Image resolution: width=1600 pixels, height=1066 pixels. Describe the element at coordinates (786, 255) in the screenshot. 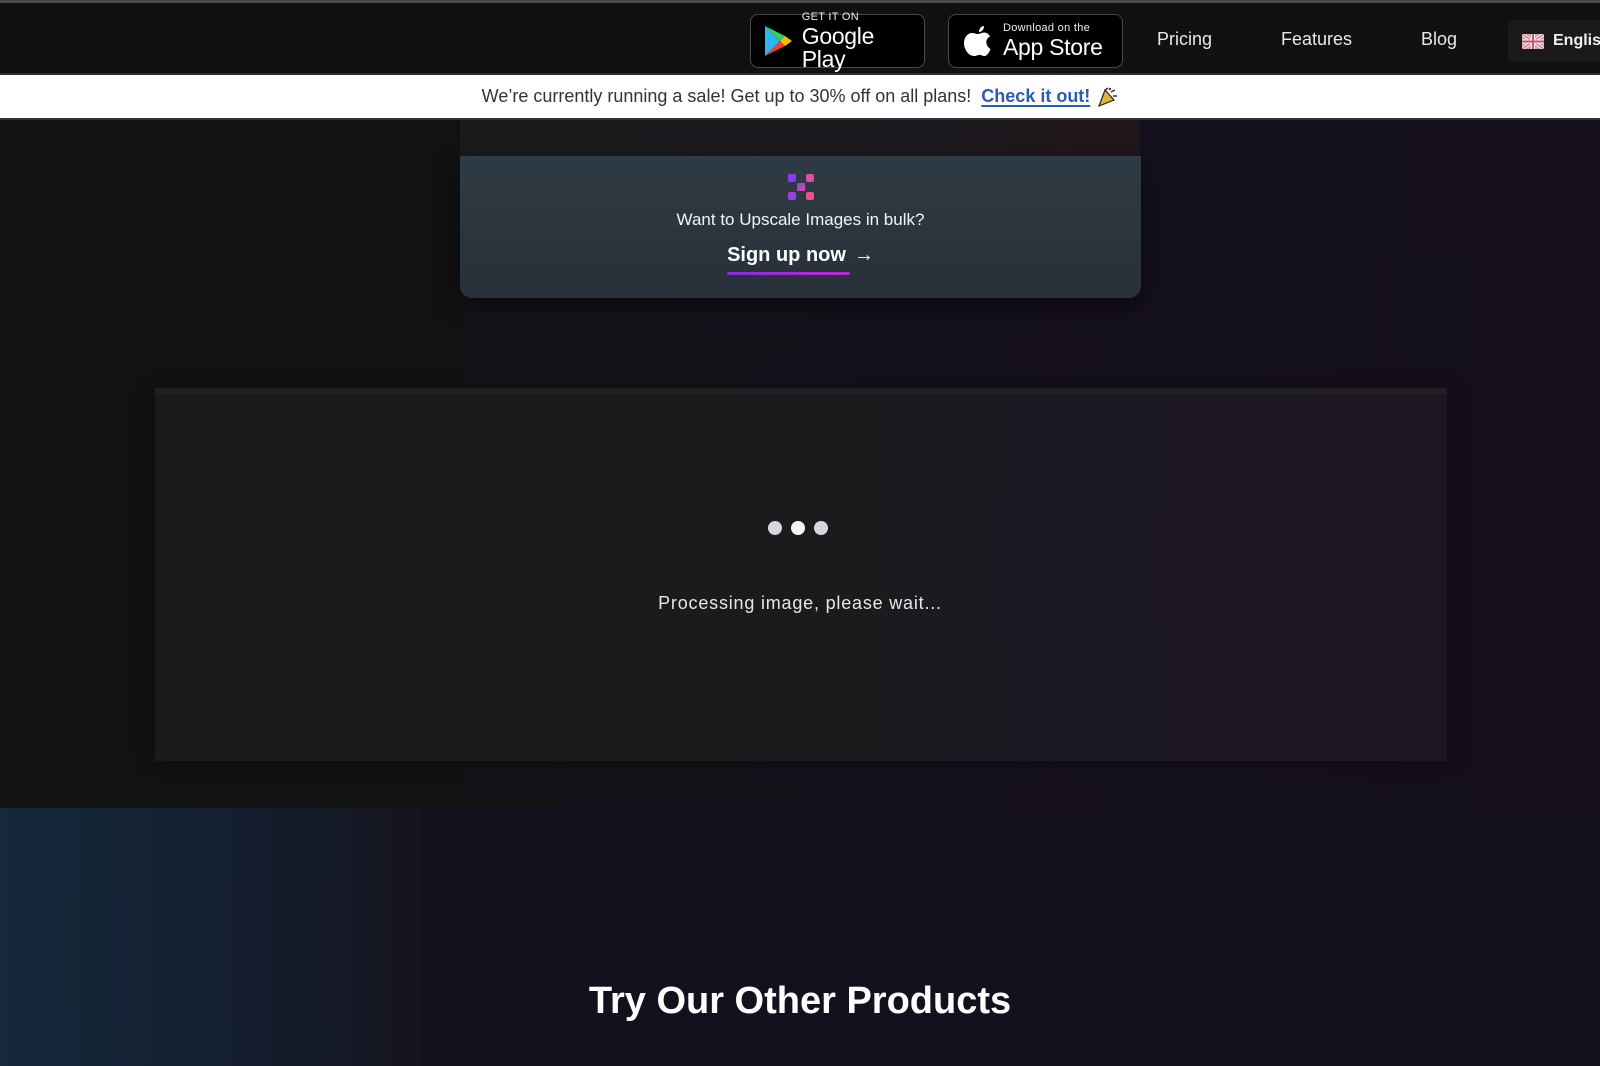

I see `sign-up-now-label: Sign up now` at that location.